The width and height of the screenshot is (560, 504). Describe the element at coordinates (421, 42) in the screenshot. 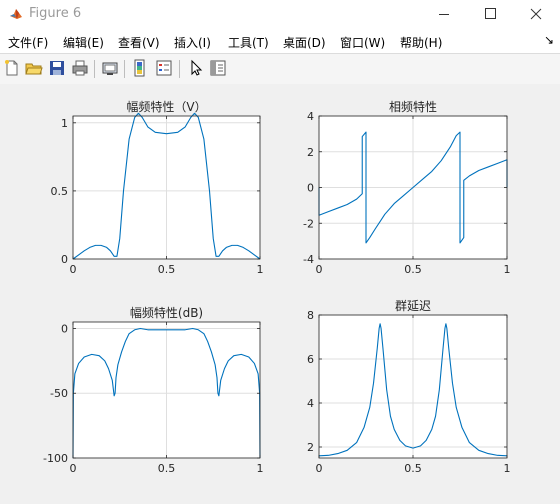

I see `menu-help: 帮助(H)` at that location.